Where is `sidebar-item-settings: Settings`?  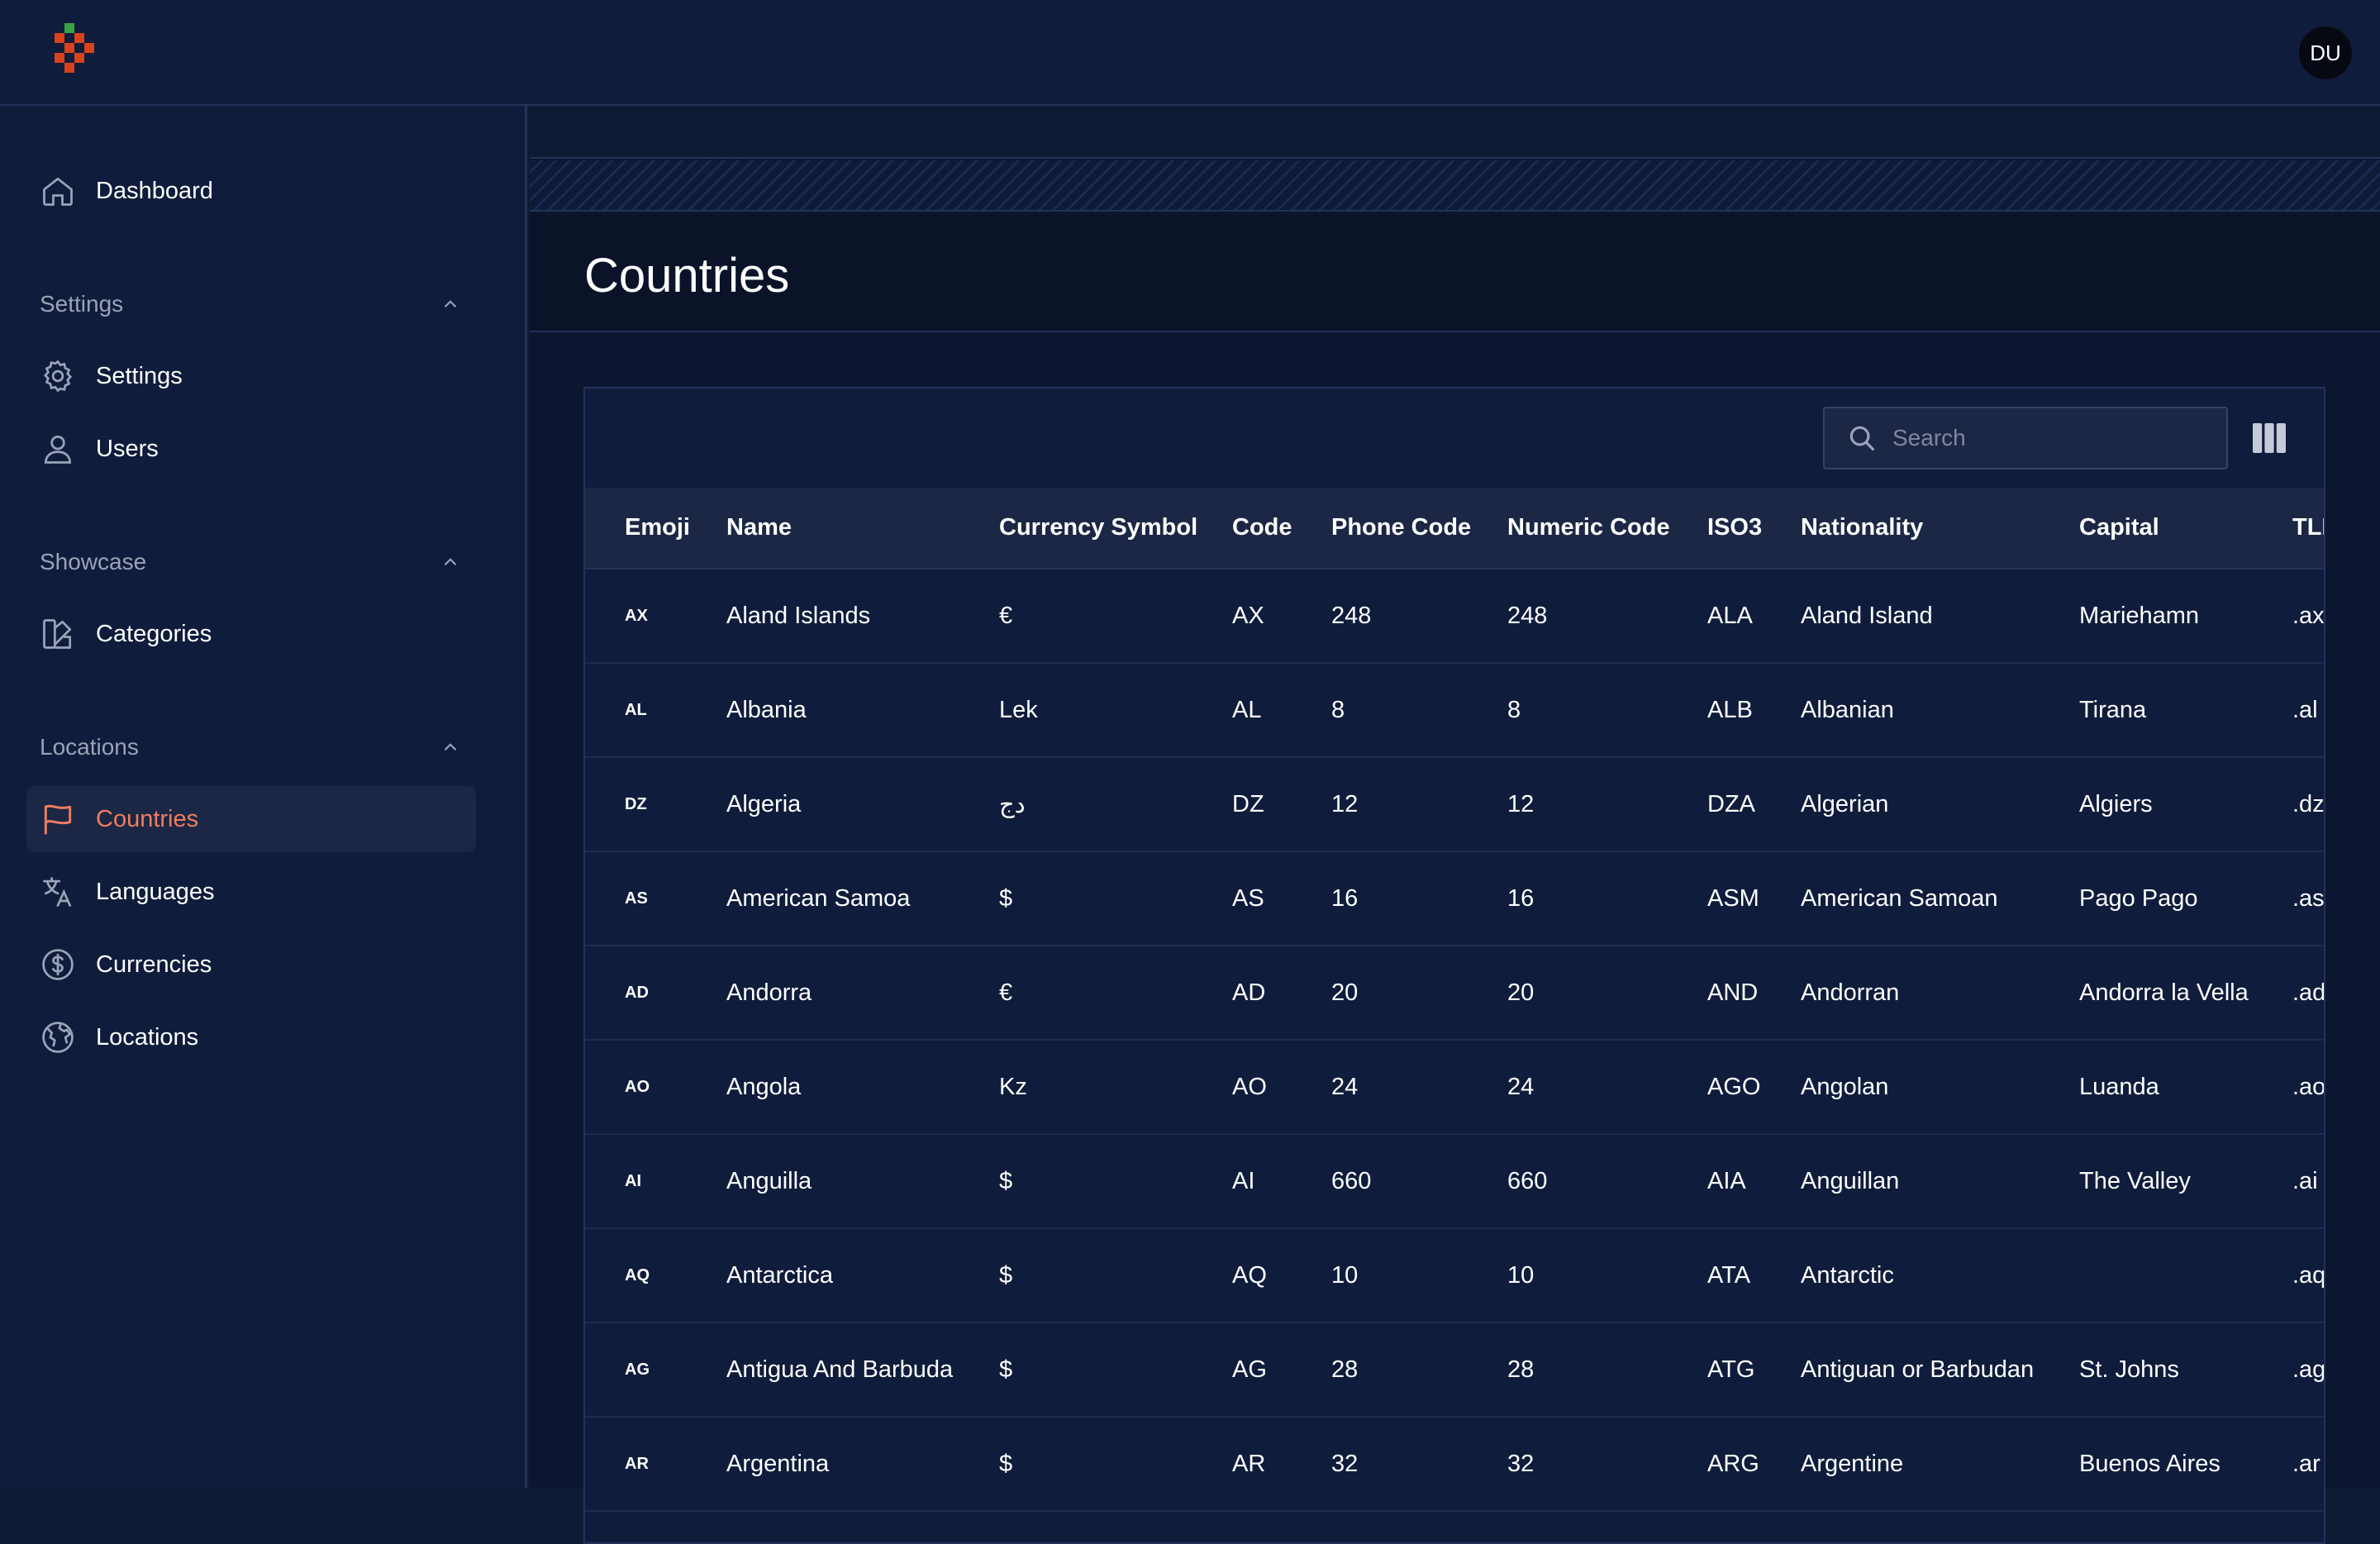 sidebar-item-settings: Settings is located at coordinates (251, 376).